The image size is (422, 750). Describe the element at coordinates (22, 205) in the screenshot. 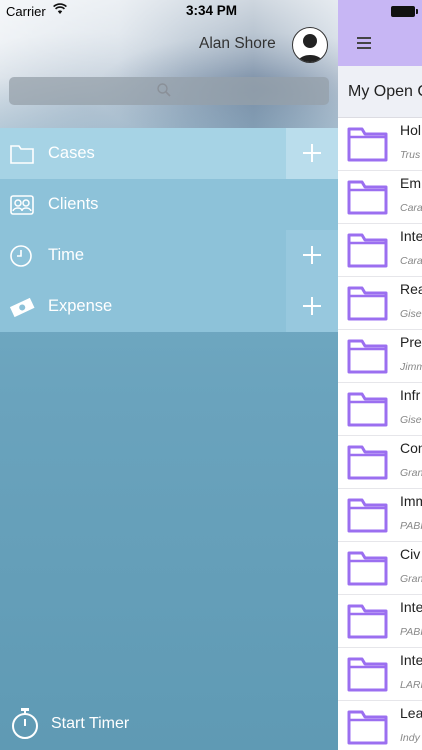

I see `contacts-icon` at that location.